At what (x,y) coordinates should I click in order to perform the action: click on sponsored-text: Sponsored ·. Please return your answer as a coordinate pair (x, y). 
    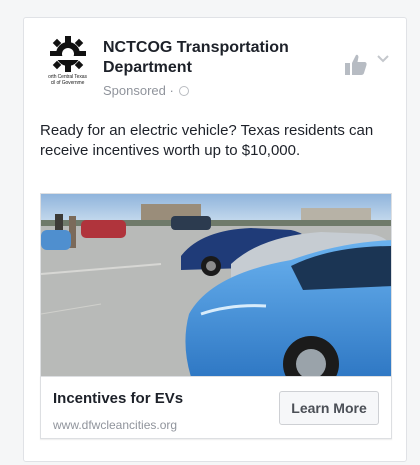
    Looking at the image, I should click on (140, 90).